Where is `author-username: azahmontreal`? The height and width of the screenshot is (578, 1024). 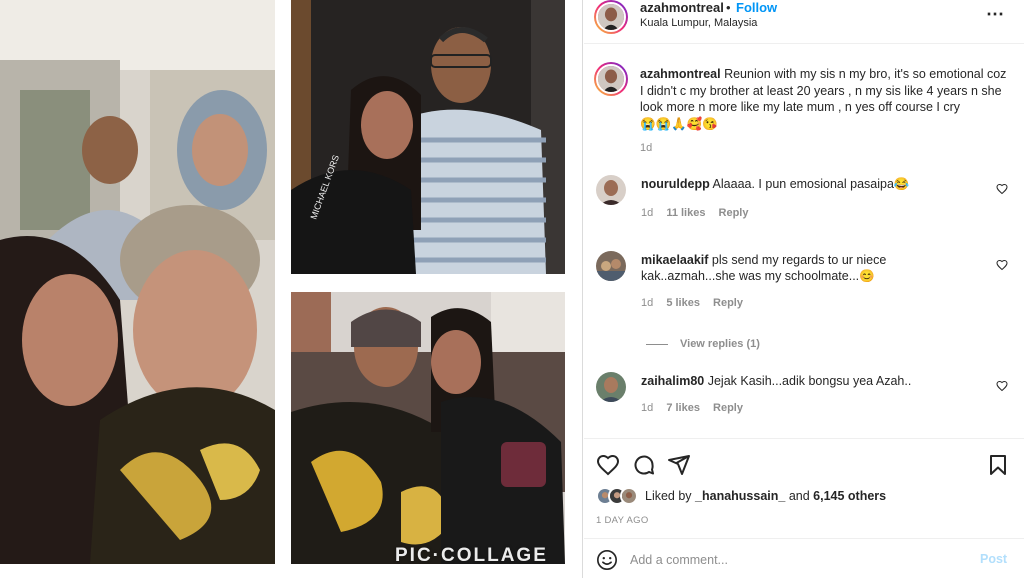
author-username: azahmontreal is located at coordinates (682, 7).